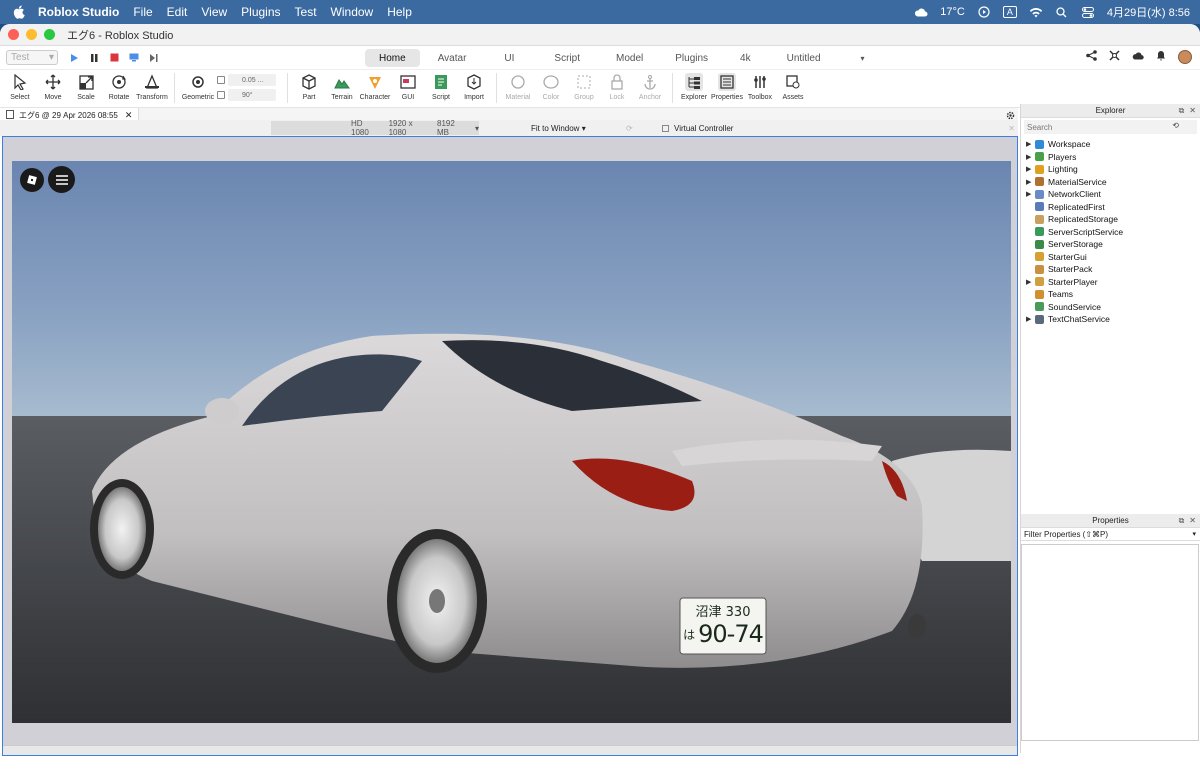 Image resolution: width=1200 pixels, height=777 pixels. Describe the element at coordinates (952, 12) in the screenshot. I see `weather-text: 17°C` at that location.